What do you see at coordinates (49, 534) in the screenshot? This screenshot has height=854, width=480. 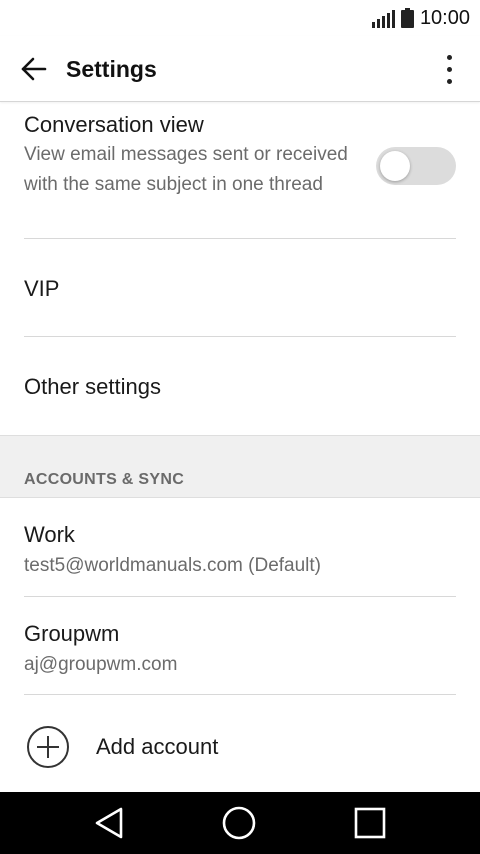 I see `account-name: Work` at bounding box center [49, 534].